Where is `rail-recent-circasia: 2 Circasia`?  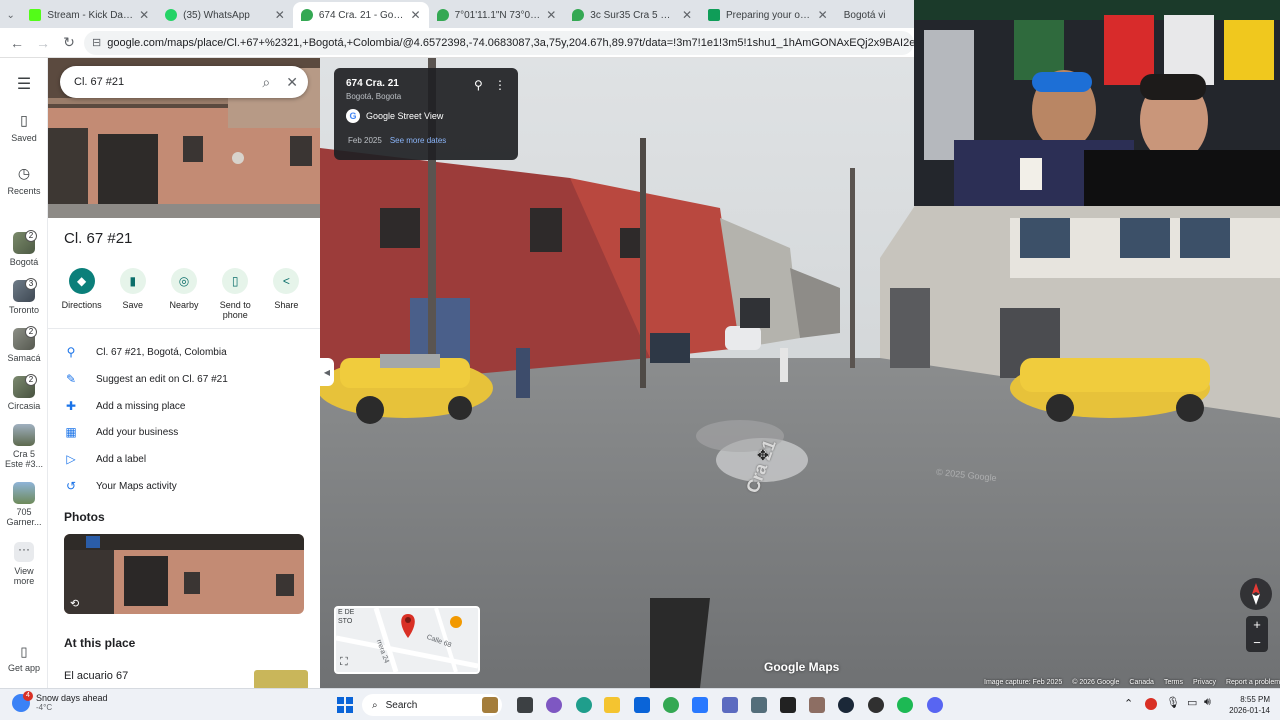
rail-recent-circasia: 2 Circasia is located at coordinates (24, 392).